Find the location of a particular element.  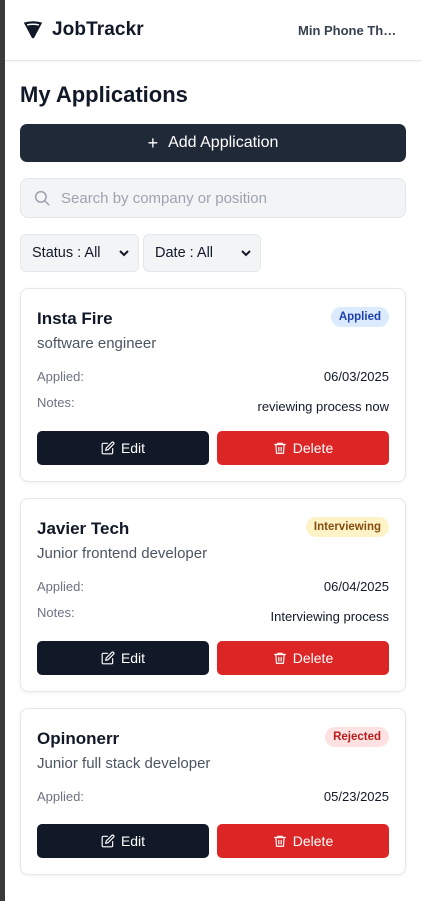

company-name: Opinonerr is located at coordinates (78, 738).